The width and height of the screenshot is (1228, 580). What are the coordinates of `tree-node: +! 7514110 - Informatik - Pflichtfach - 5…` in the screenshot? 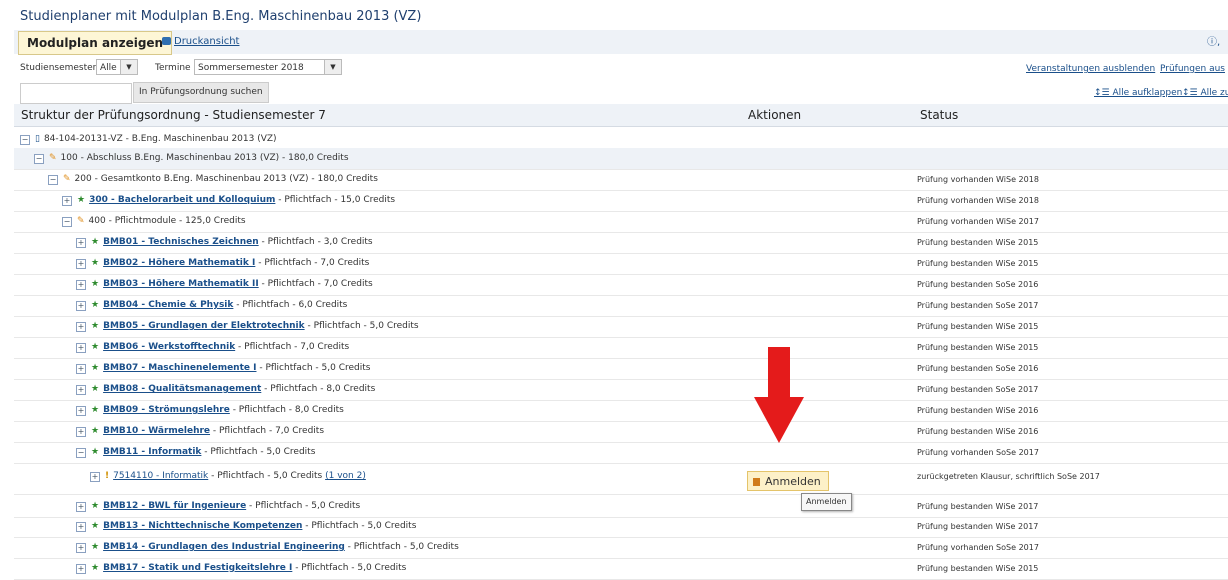 It's located at (228, 476).